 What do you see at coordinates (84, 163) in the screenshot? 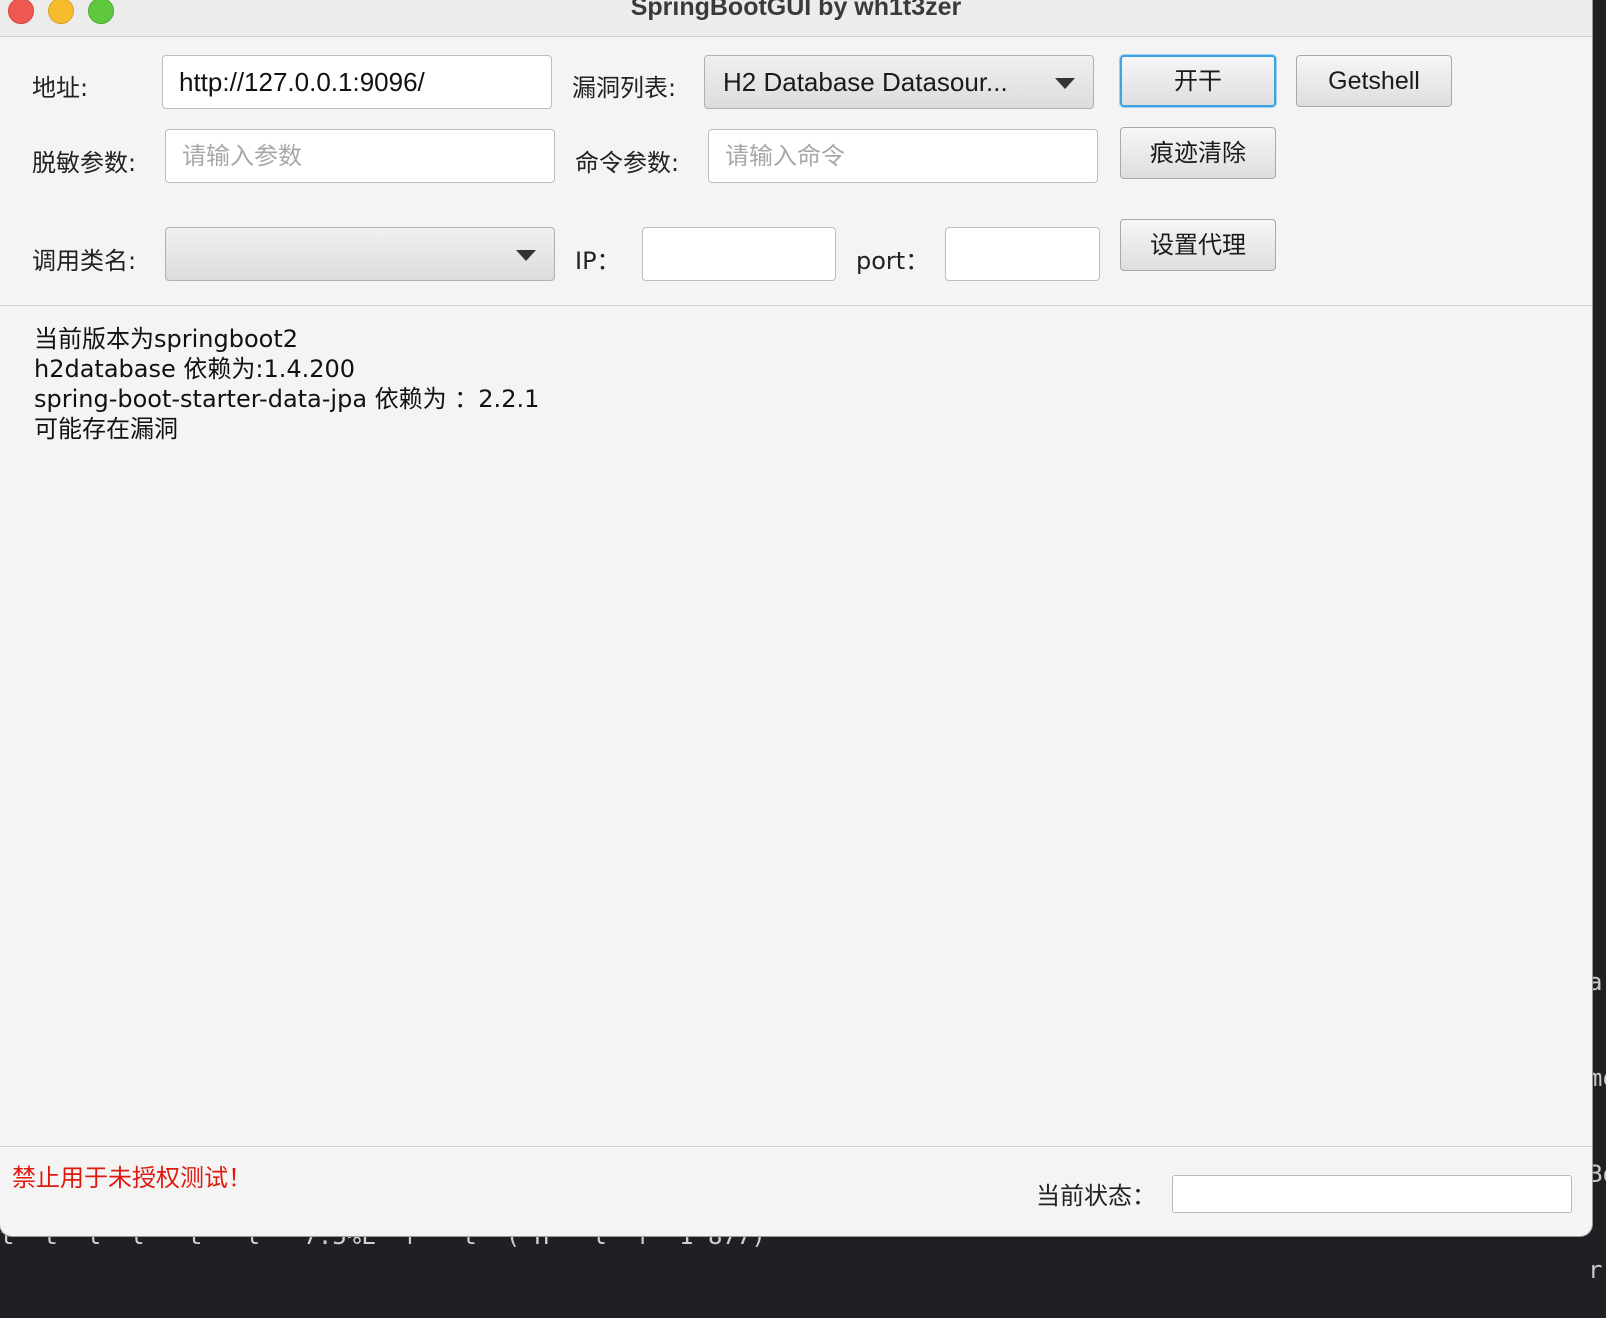
I see `desensitize-param-label: 脱敏参数:` at bounding box center [84, 163].